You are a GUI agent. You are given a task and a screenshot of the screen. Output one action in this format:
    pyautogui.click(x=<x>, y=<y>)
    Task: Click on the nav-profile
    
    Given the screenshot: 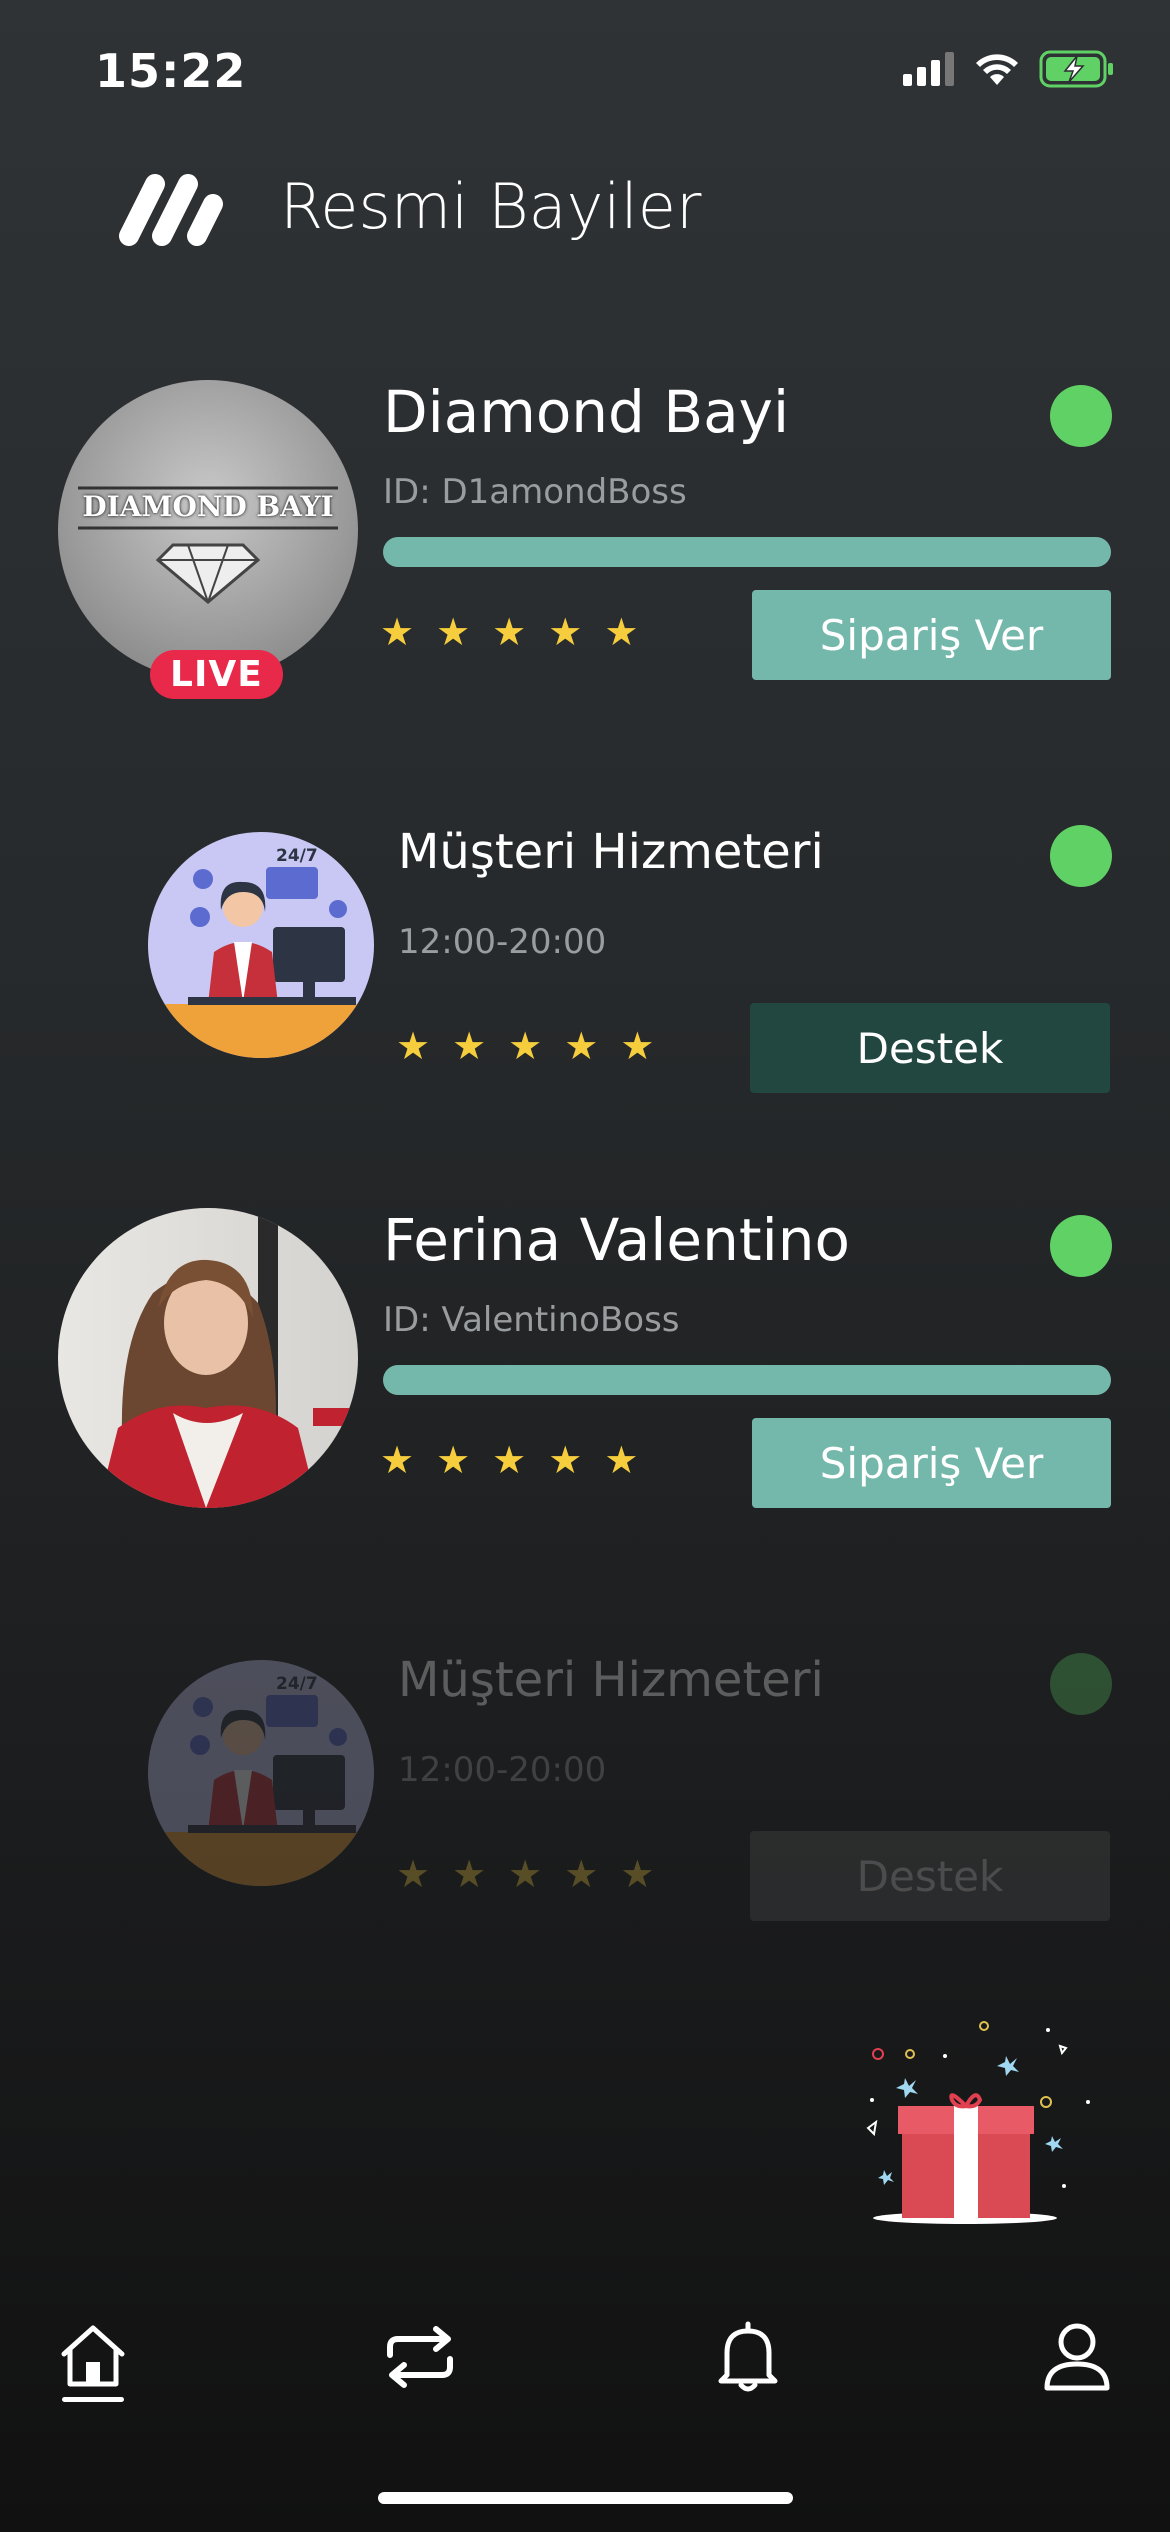 What is the action you would take?
    pyautogui.click(x=1077, y=2357)
    